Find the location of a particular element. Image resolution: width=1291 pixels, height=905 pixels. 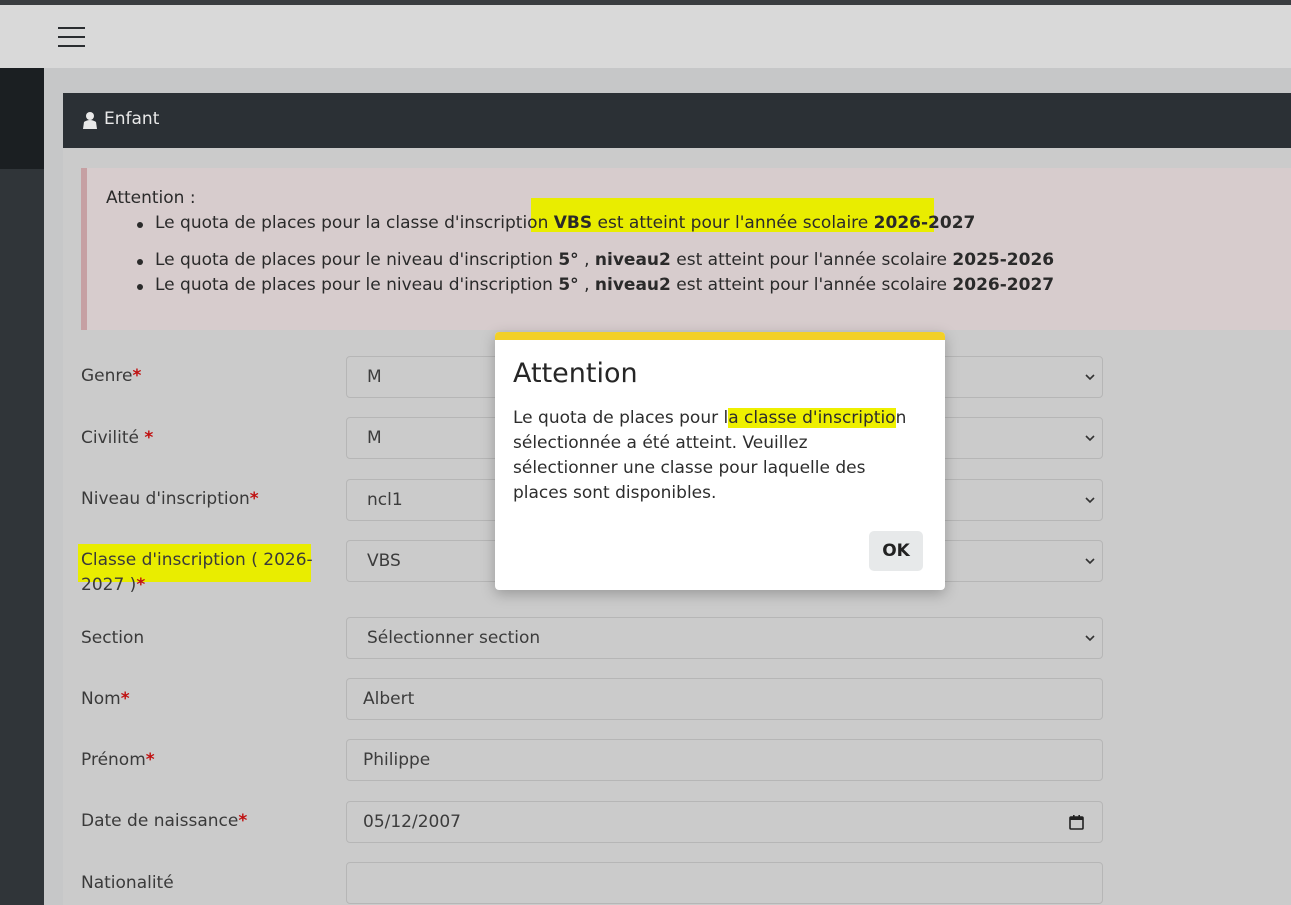

ok-button: OK is located at coordinates (896, 551).